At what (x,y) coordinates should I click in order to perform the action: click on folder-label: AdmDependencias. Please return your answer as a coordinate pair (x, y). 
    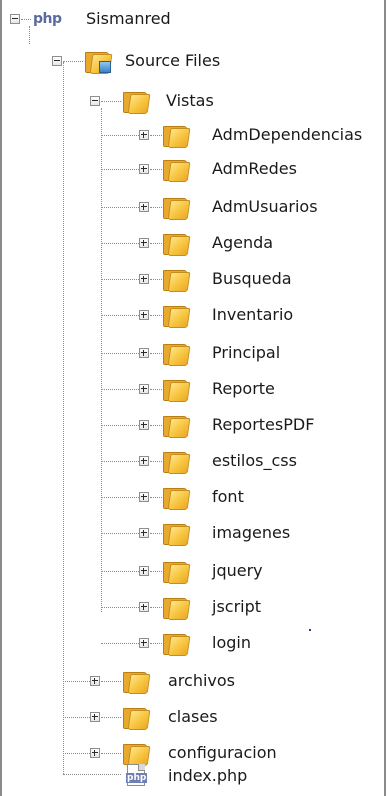
    Looking at the image, I should click on (287, 134).